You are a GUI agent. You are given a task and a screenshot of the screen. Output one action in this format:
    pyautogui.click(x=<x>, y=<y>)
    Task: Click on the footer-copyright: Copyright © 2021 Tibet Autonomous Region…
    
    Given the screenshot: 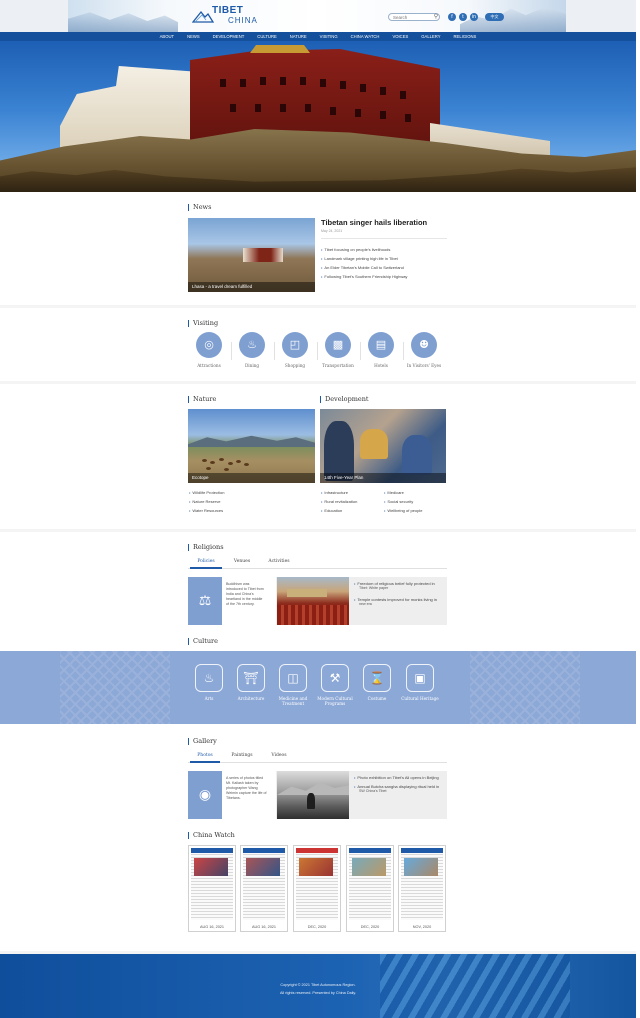 What is the action you would take?
    pyautogui.click(x=318, y=985)
    